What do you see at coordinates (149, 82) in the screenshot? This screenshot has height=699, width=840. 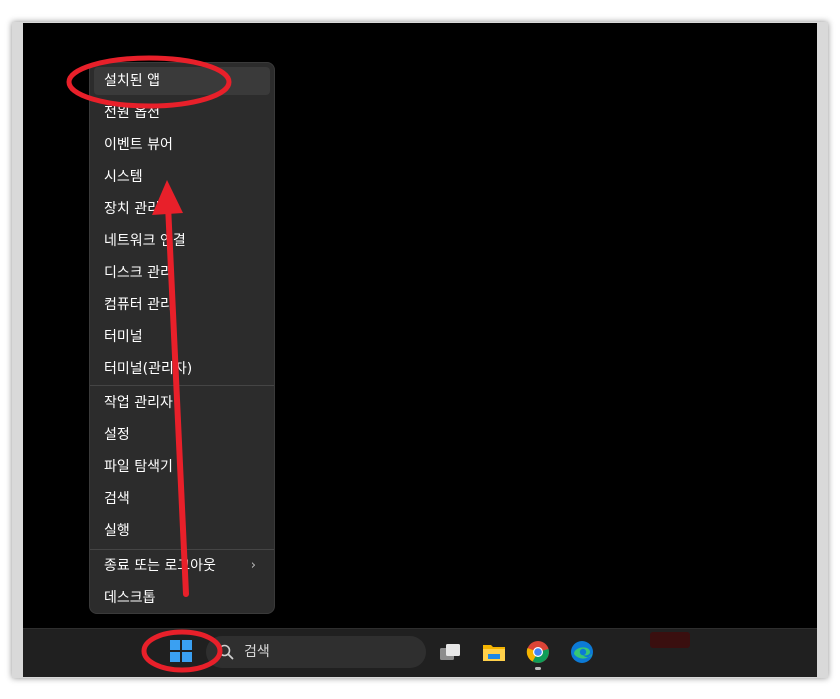 I see `ellipse-around-installed-apps` at bounding box center [149, 82].